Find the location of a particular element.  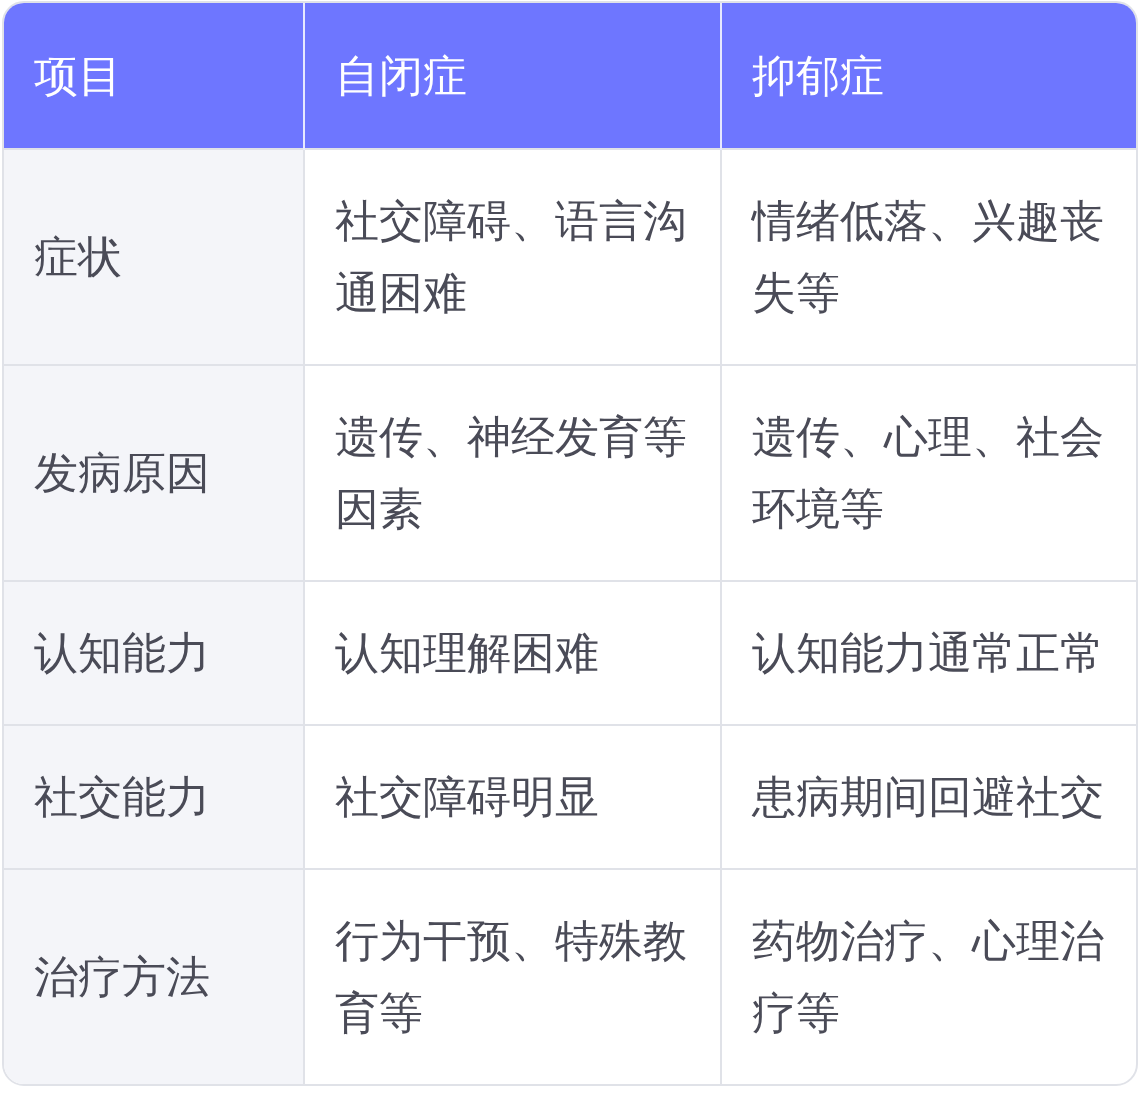

table-cell: 认知能力 is located at coordinates (154, 653).